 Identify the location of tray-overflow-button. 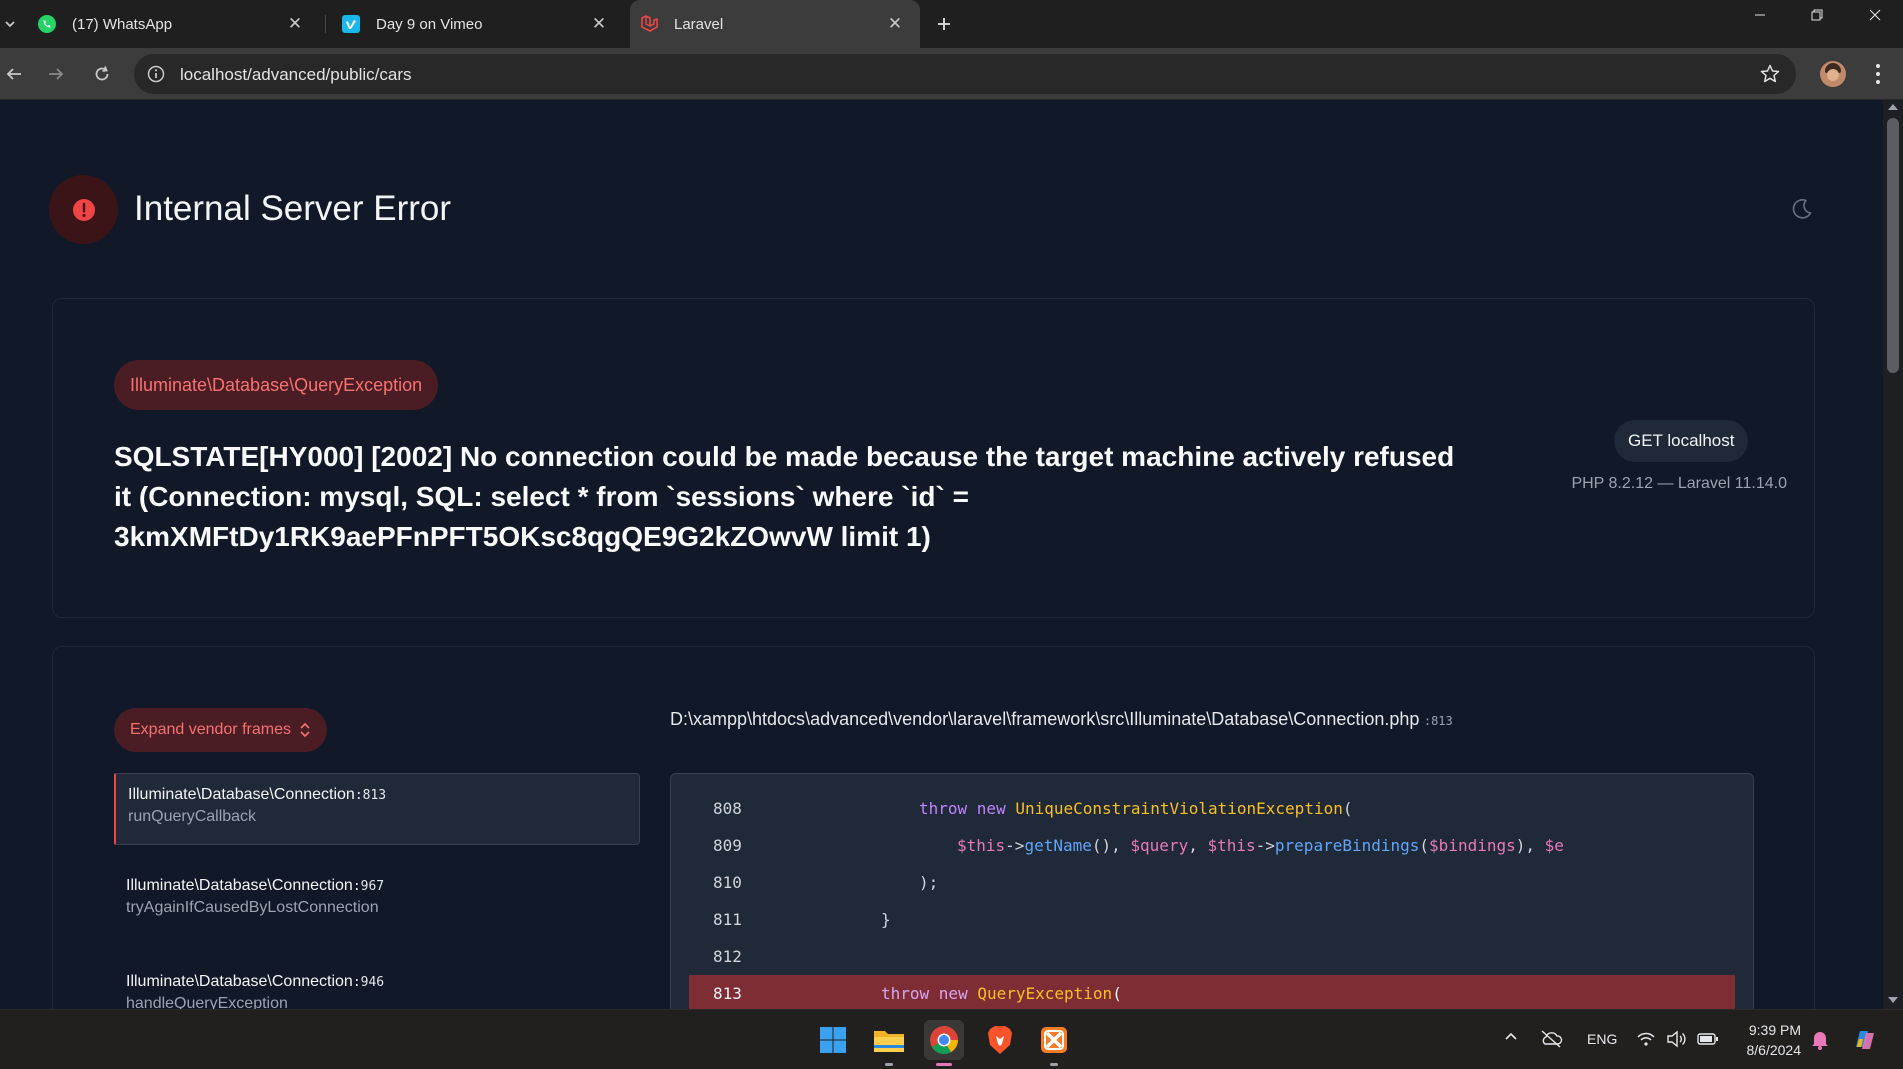
(1513, 1039).